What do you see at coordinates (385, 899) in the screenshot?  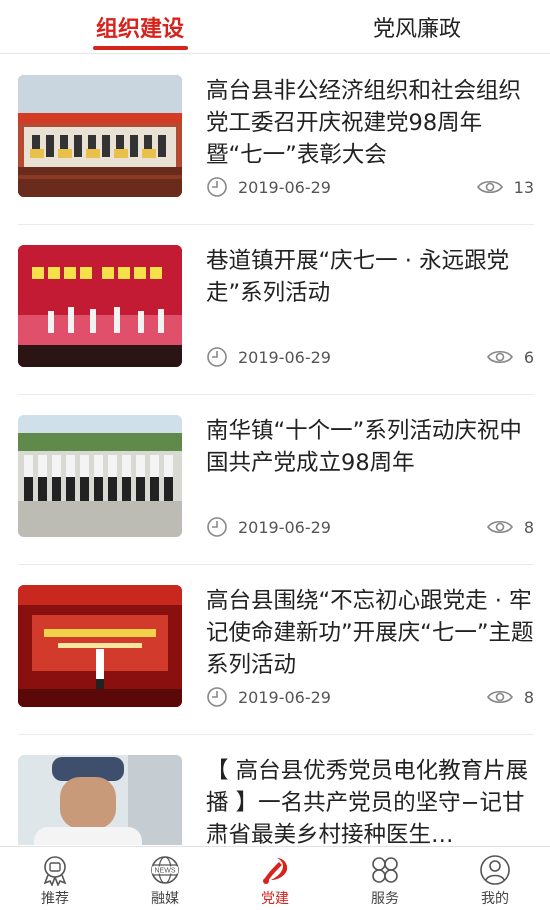 I see `nav-label: 服务` at bounding box center [385, 899].